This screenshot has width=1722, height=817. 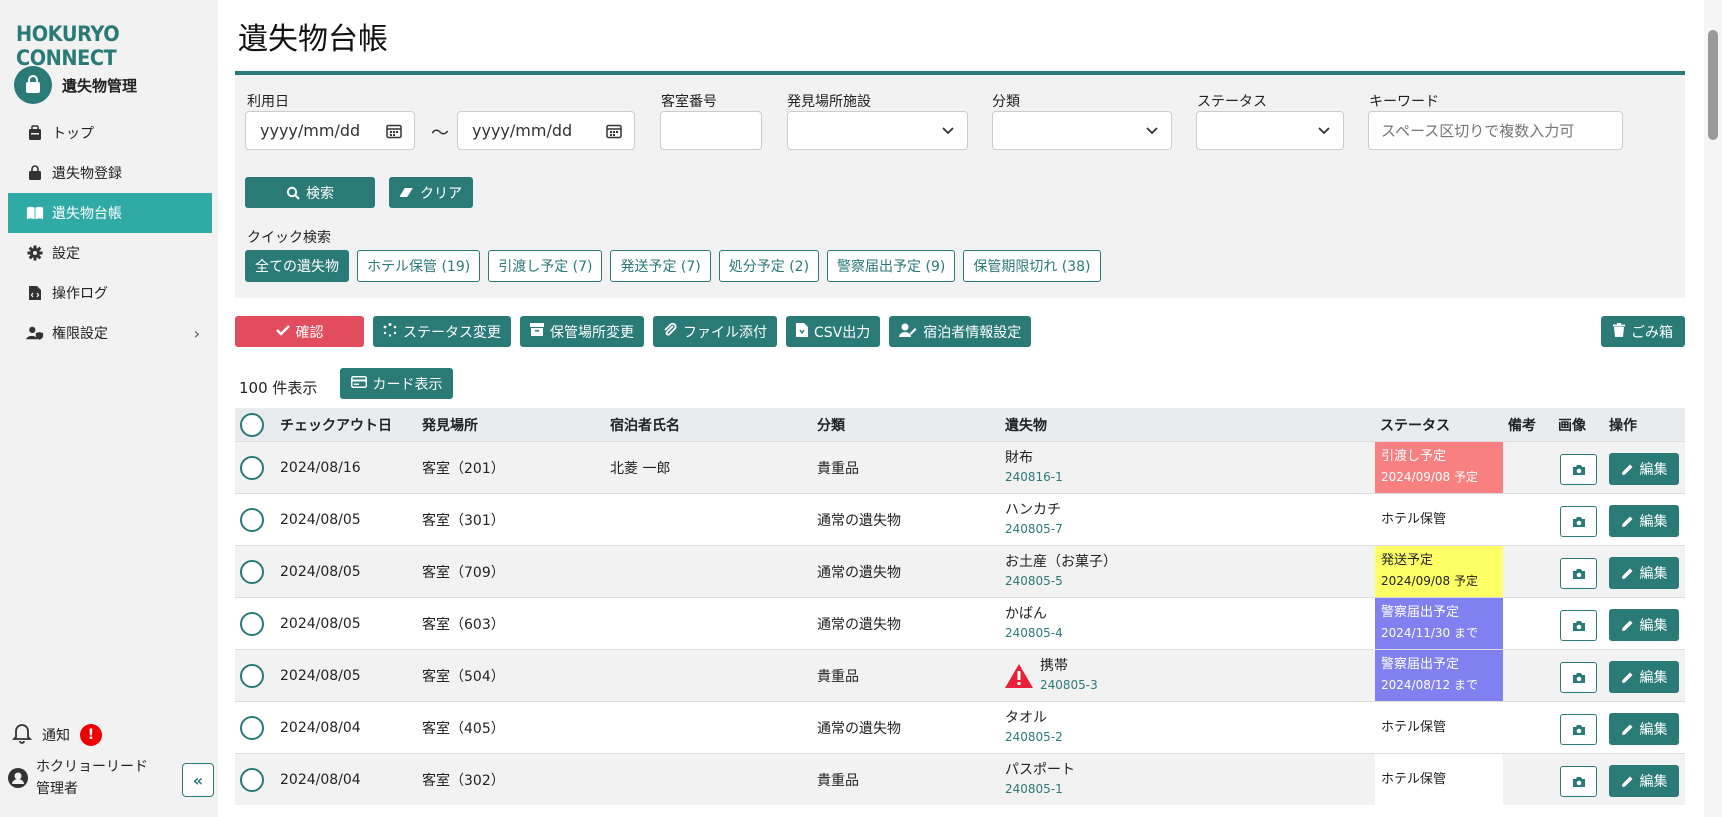 What do you see at coordinates (1414, 727) in the screenshot?
I see `status-text: ホテル保管` at bounding box center [1414, 727].